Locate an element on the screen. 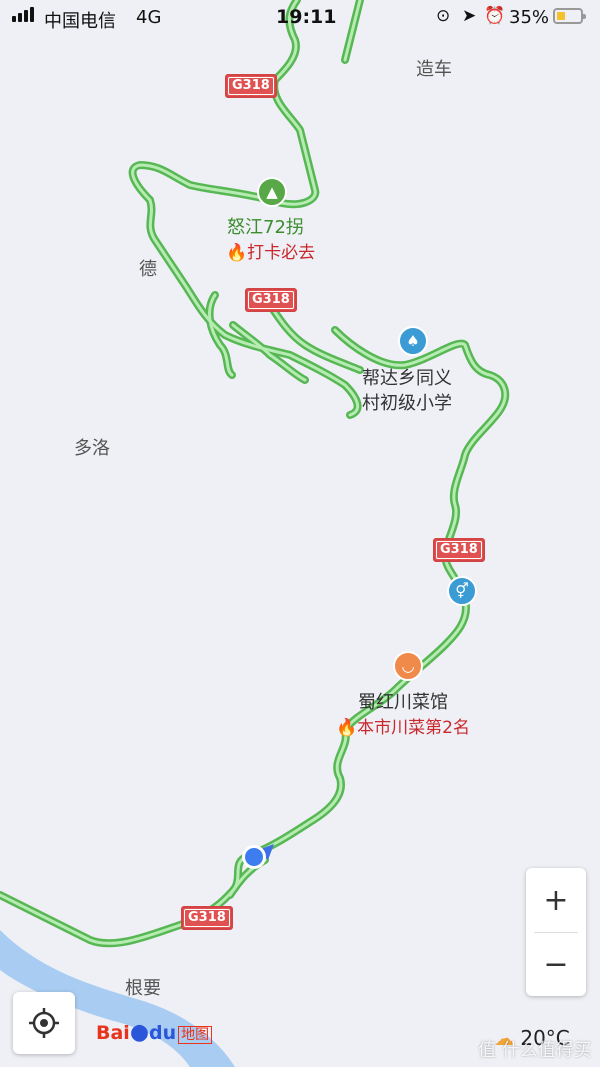  network-type: 4G is located at coordinates (149, 17).